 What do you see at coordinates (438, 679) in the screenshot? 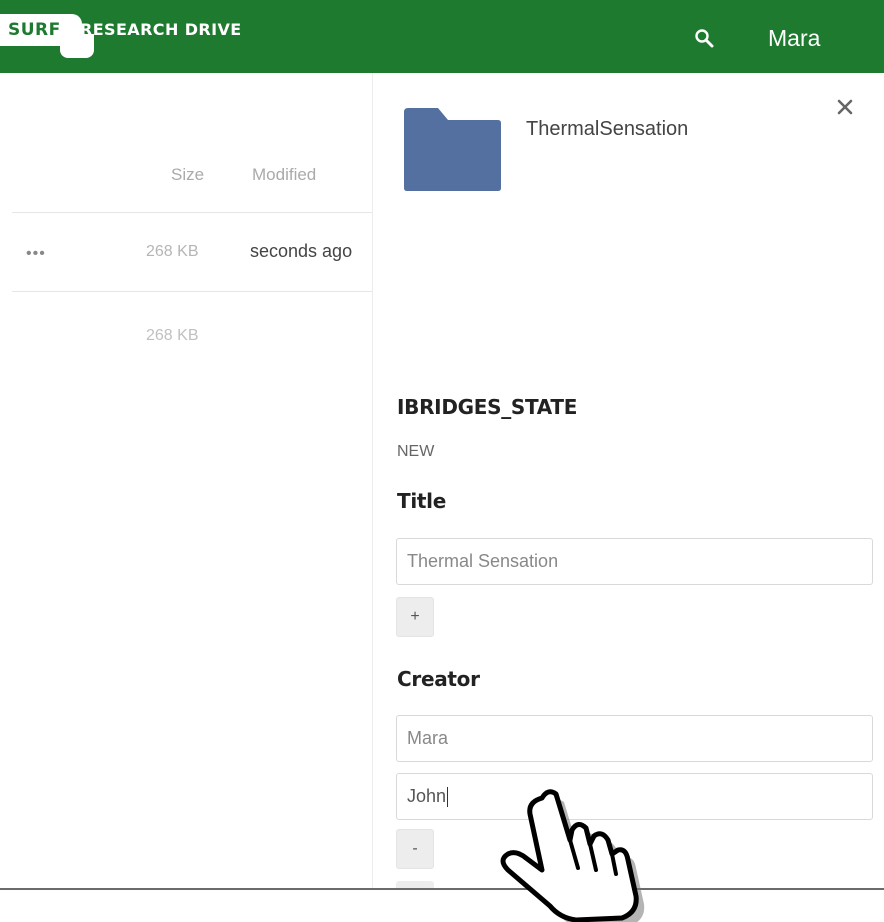
I see `creator-heading: Creator` at bounding box center [438, 679].